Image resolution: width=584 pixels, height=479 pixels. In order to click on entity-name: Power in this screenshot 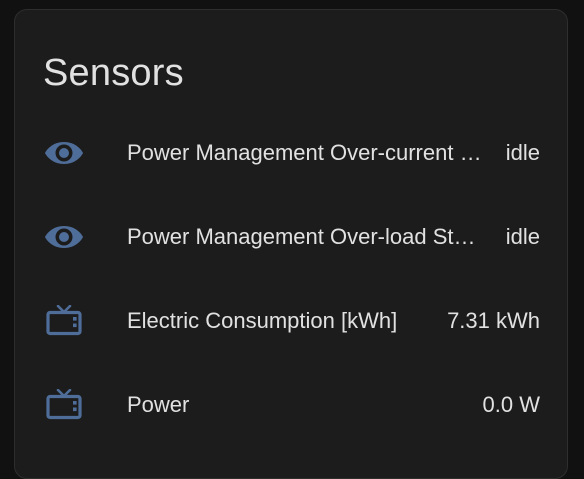, I will do `click(158, 404)`.